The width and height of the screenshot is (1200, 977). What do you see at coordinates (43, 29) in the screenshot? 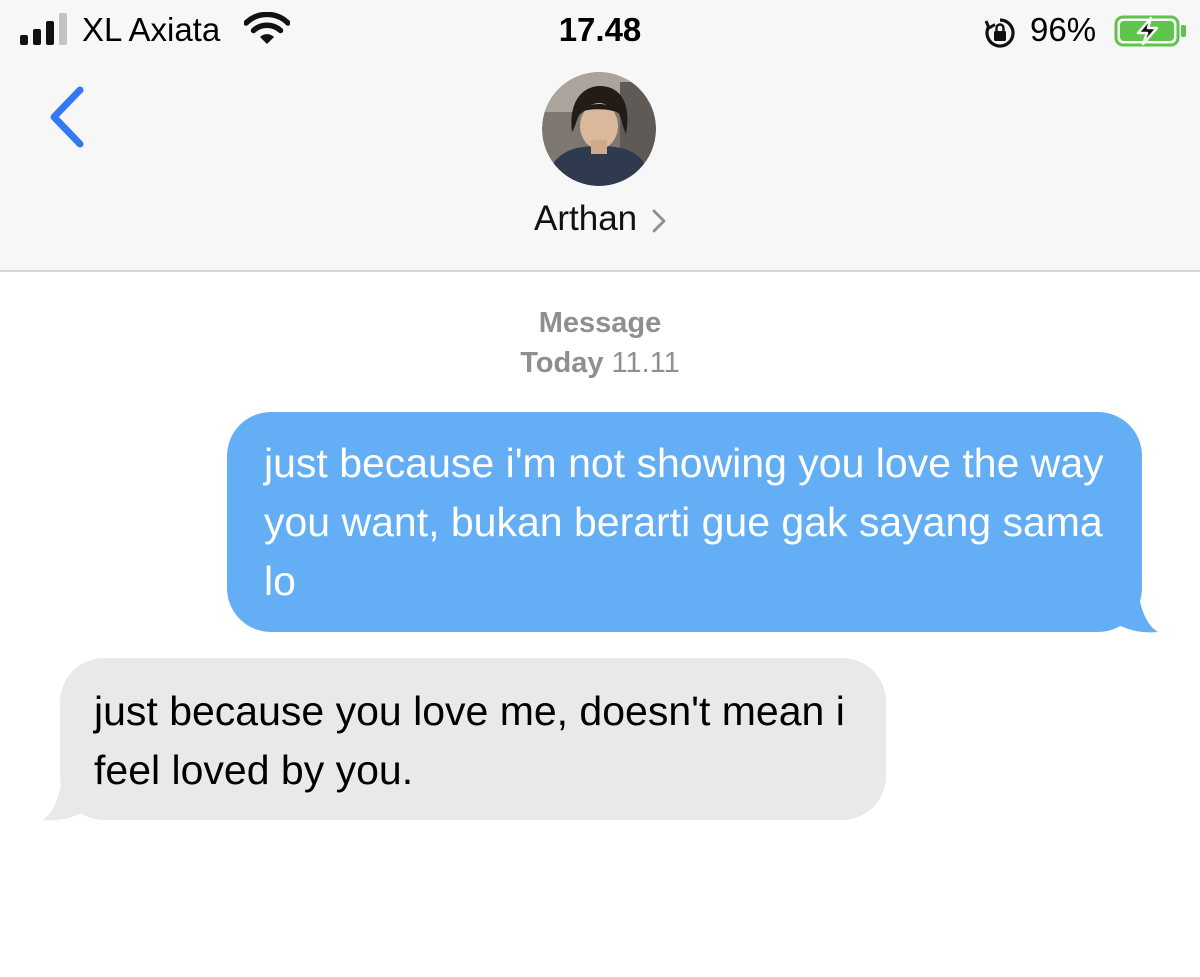
I see `signal-icon` at bounding box center [43, 29].